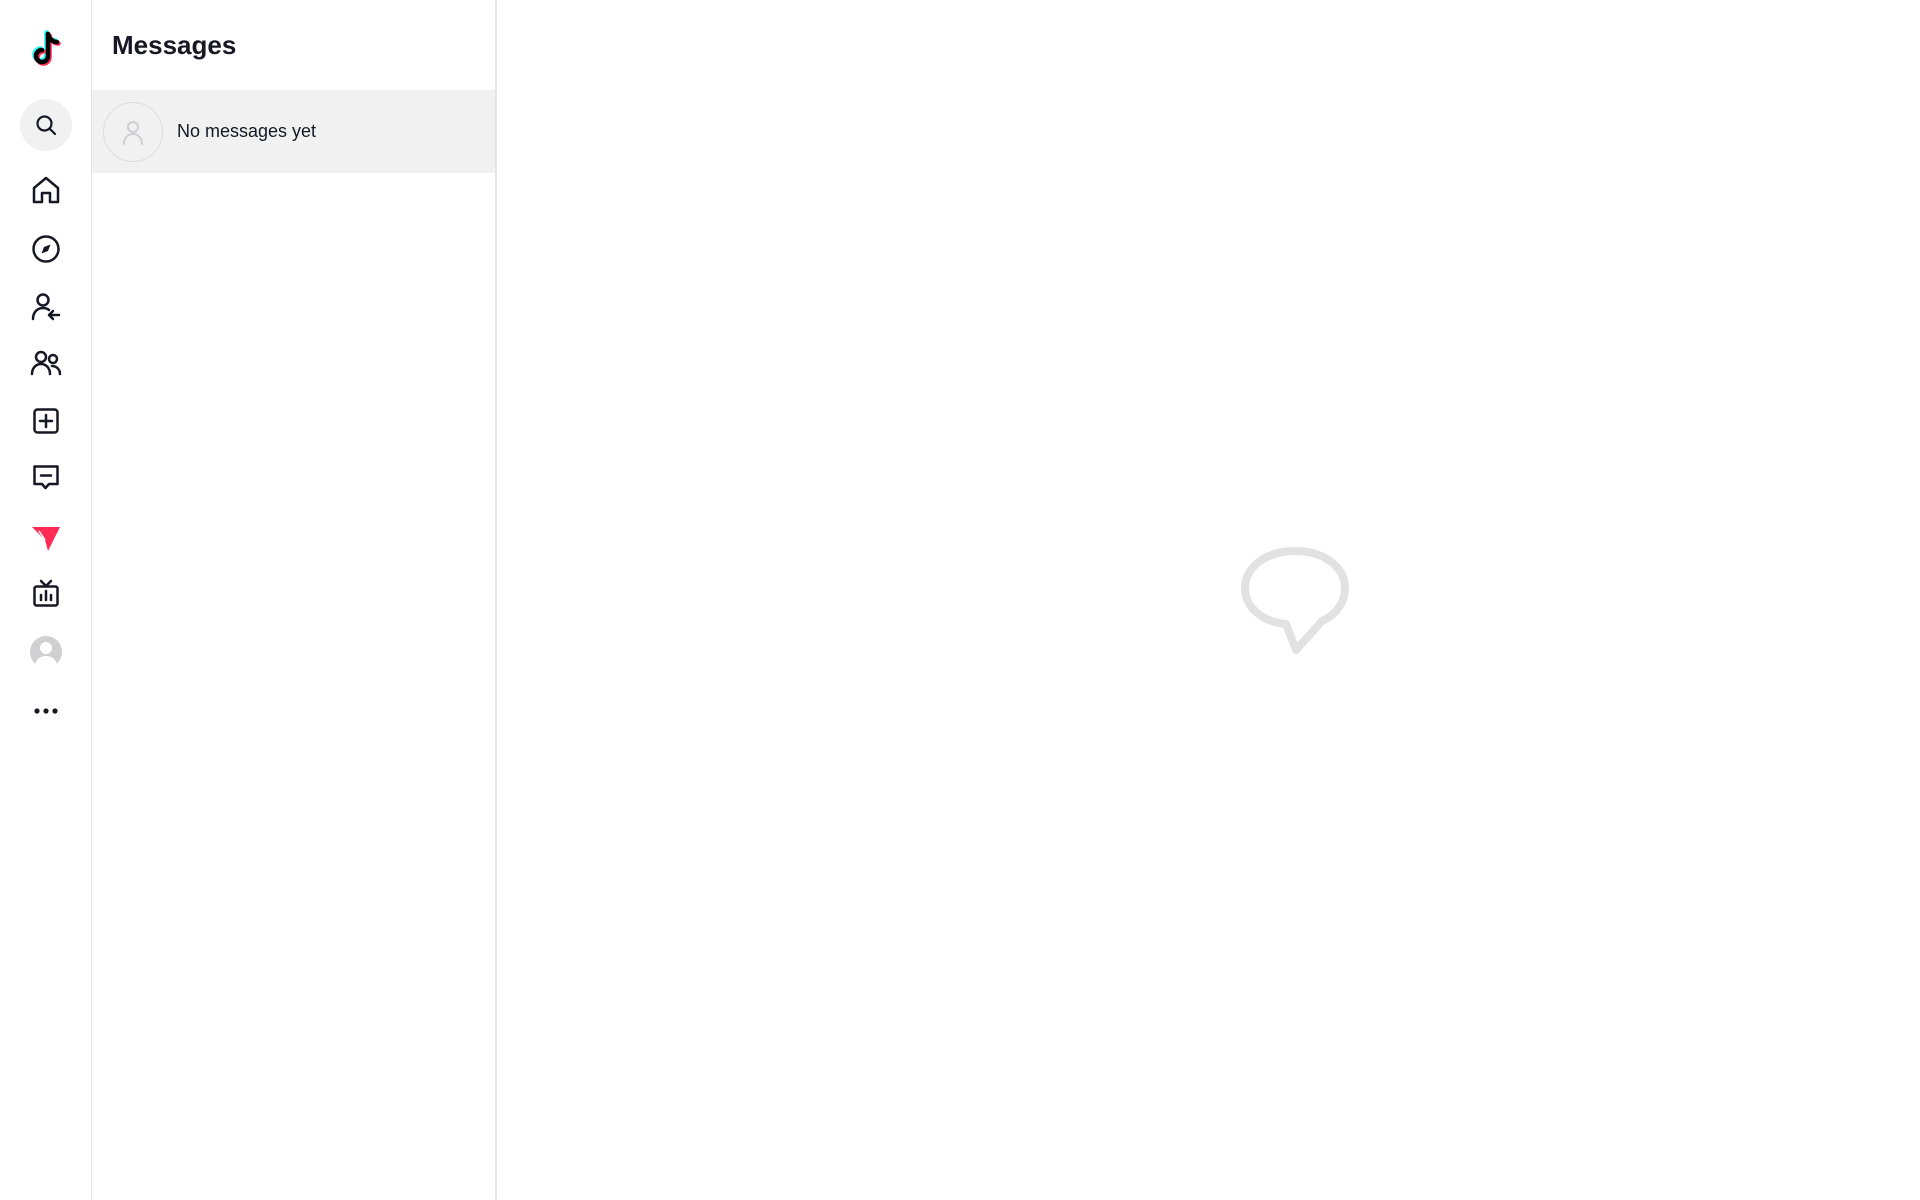 The image size is (1920, 1200). I want to click on nav-friends, so click(46, 363).